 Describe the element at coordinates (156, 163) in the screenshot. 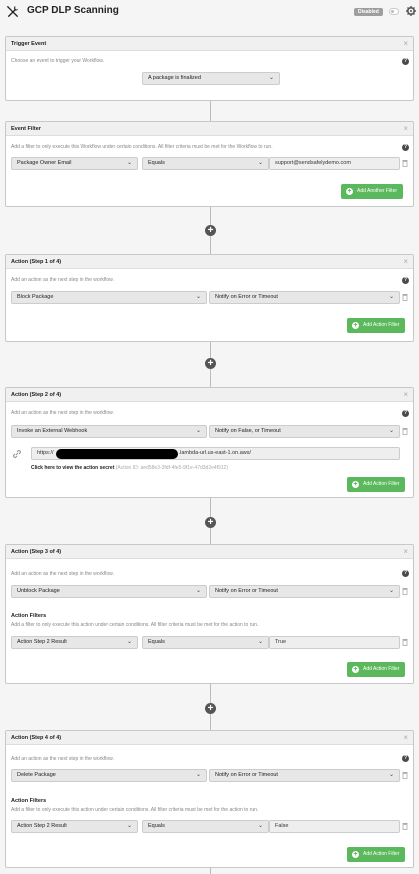

I see `filter-operator-value: Equals` at that location.